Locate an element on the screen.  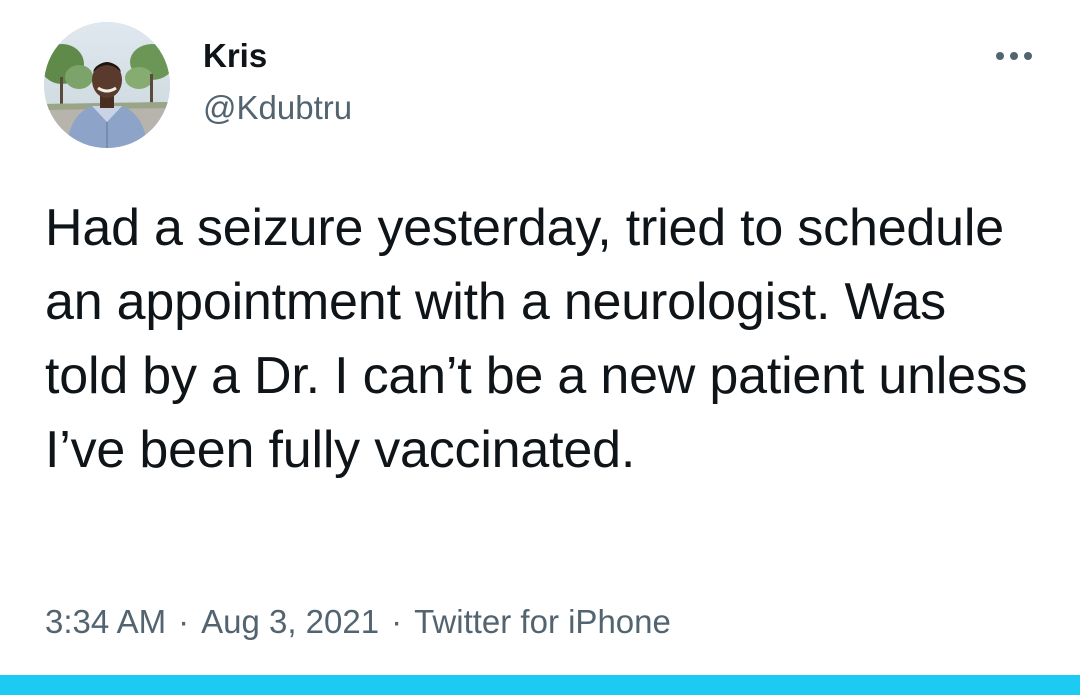
more-horizontal-icon is located at coordinates (1014, 56).